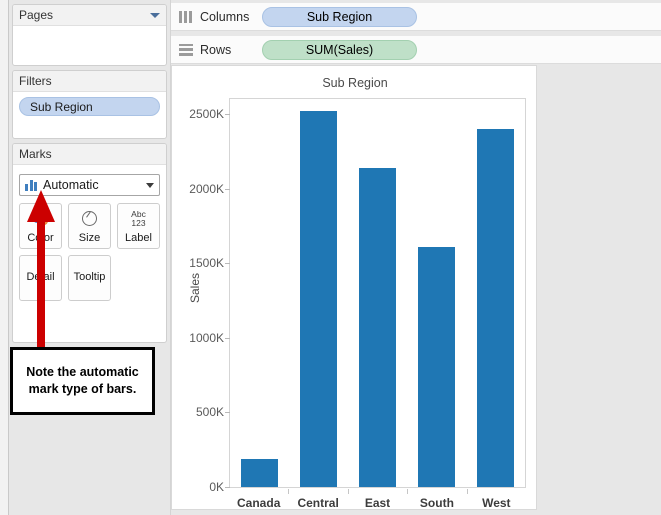 This screenshot has height=515, width=661. Describe the element at coordinates (89, 238) in the screenshot. I see `marks-size-label: Size` at that location.